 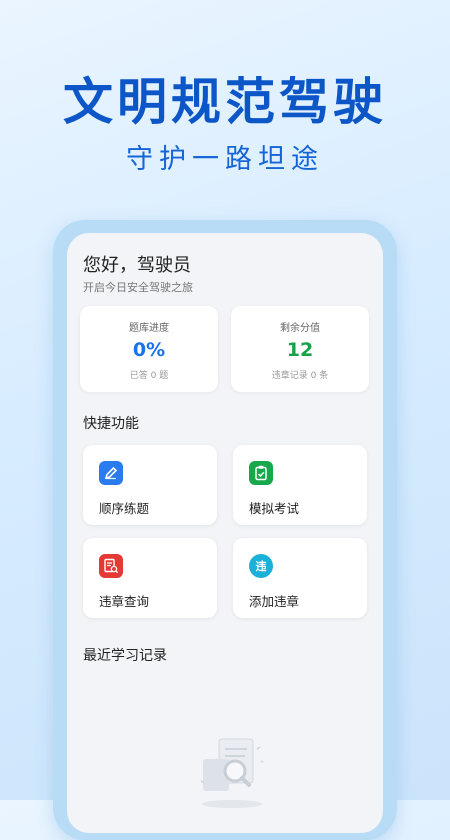 What do you see at coordinates (274, 508) in the screenshot?
I see `tile-label: 模拟考试` at bounding box center [274, 508].